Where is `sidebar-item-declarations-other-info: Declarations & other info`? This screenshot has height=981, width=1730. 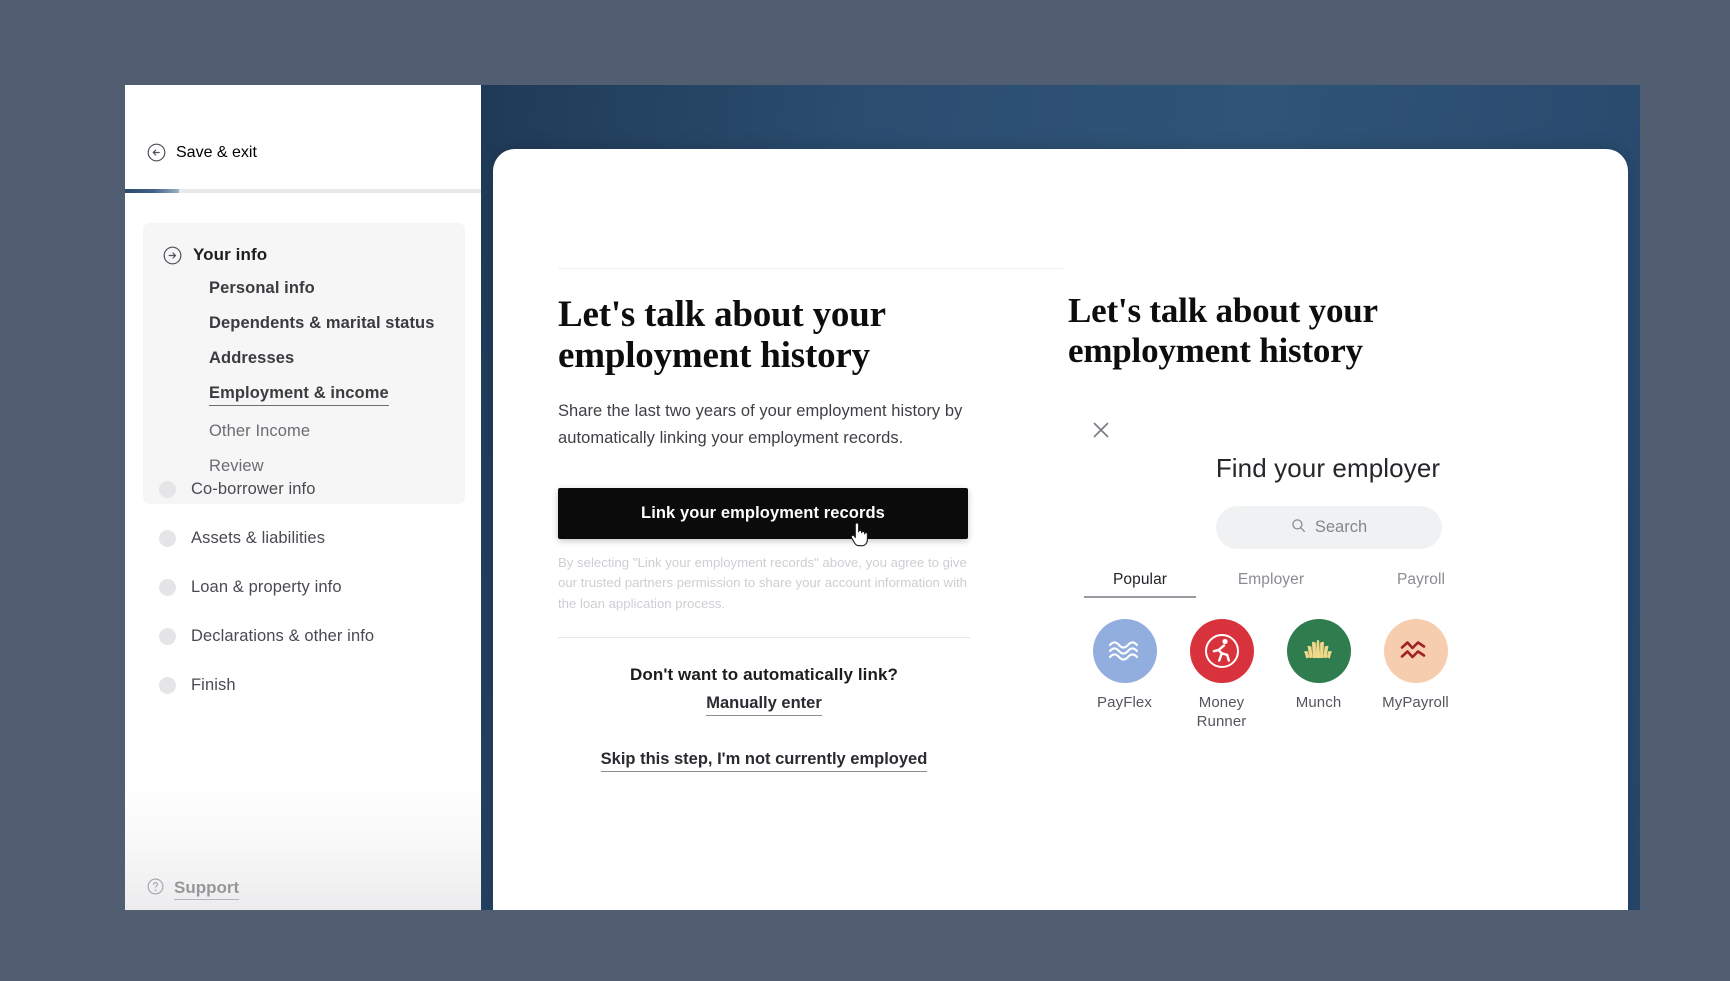
sidebar-item-declarations-other-info: Declarations & other info is located at coordinates (304, 636).